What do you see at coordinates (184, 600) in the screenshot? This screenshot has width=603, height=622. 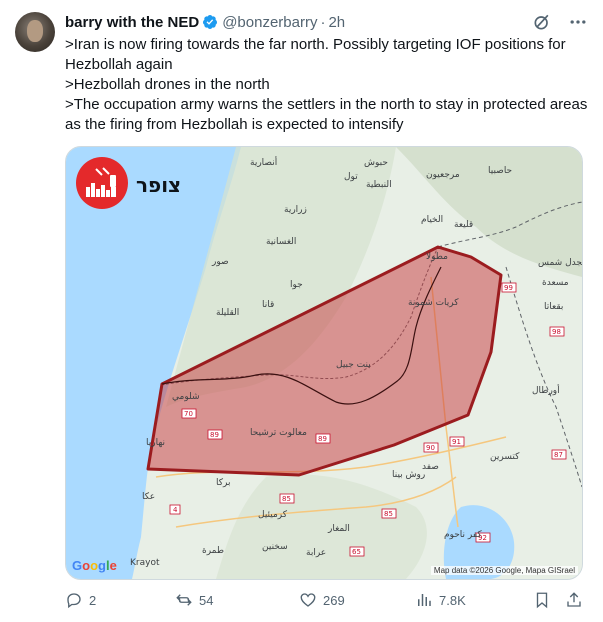 I see `retweet-icon` at bounding box center [184, 600].